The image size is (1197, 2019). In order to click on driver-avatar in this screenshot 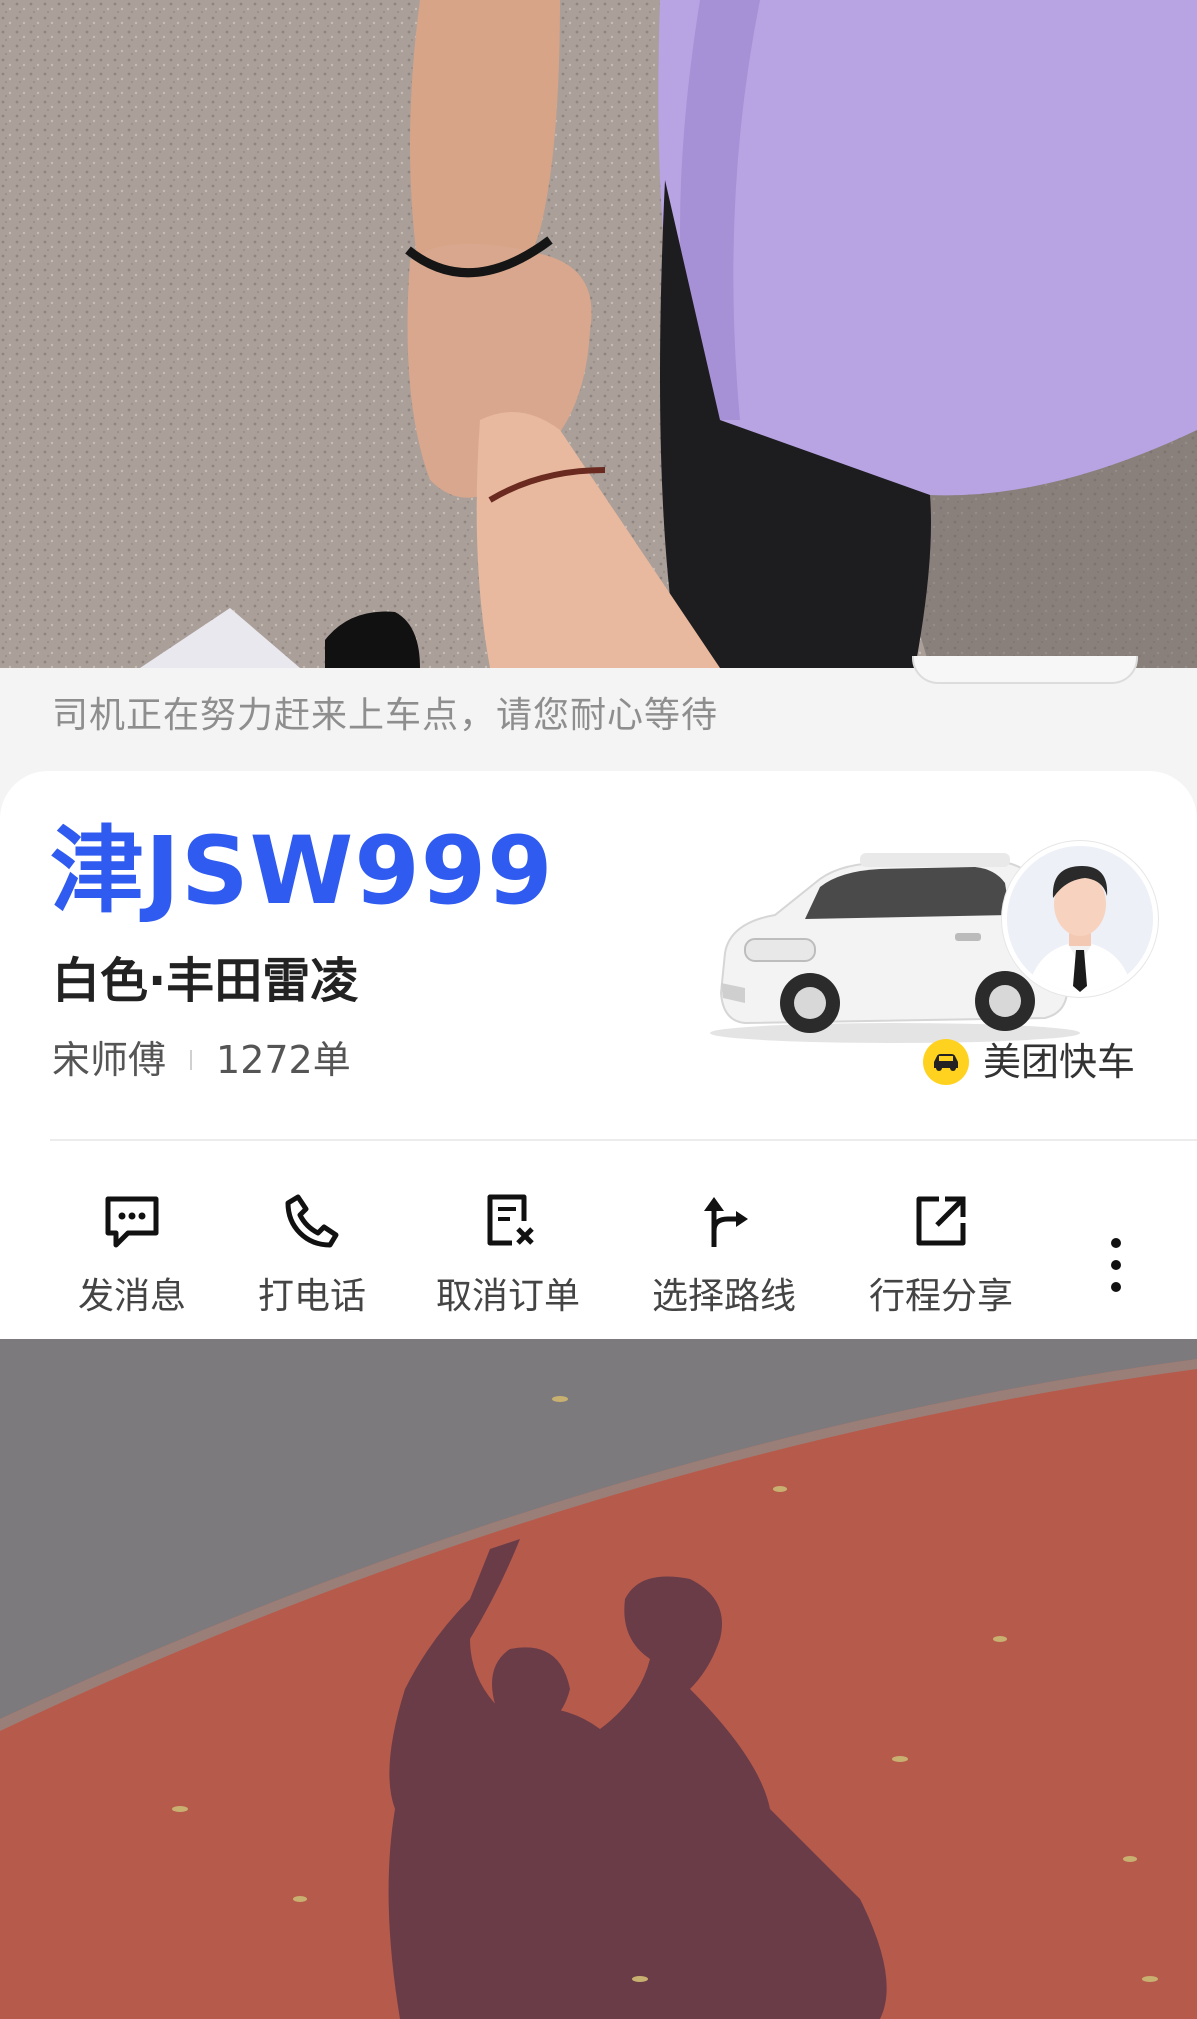, I will do `click(1080, 919)`.